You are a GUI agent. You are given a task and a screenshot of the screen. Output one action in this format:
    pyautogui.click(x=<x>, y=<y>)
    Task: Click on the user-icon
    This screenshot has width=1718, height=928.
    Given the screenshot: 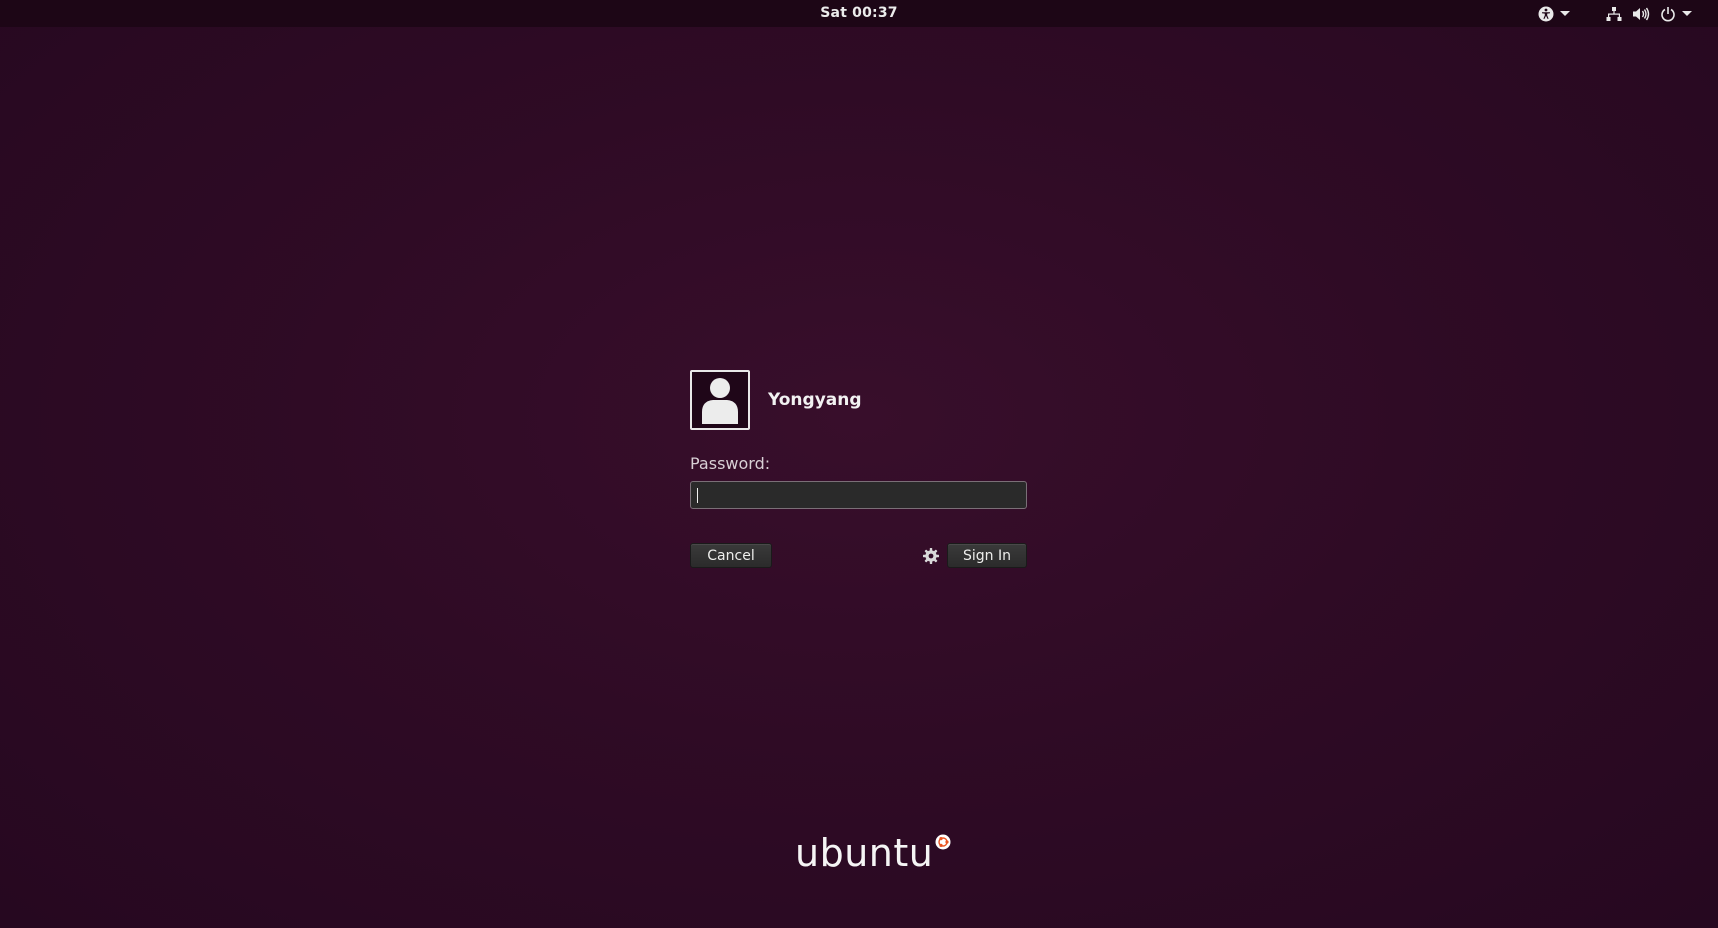 What is the action you would take?
    pyautogui.click(x=720, y=401)
    